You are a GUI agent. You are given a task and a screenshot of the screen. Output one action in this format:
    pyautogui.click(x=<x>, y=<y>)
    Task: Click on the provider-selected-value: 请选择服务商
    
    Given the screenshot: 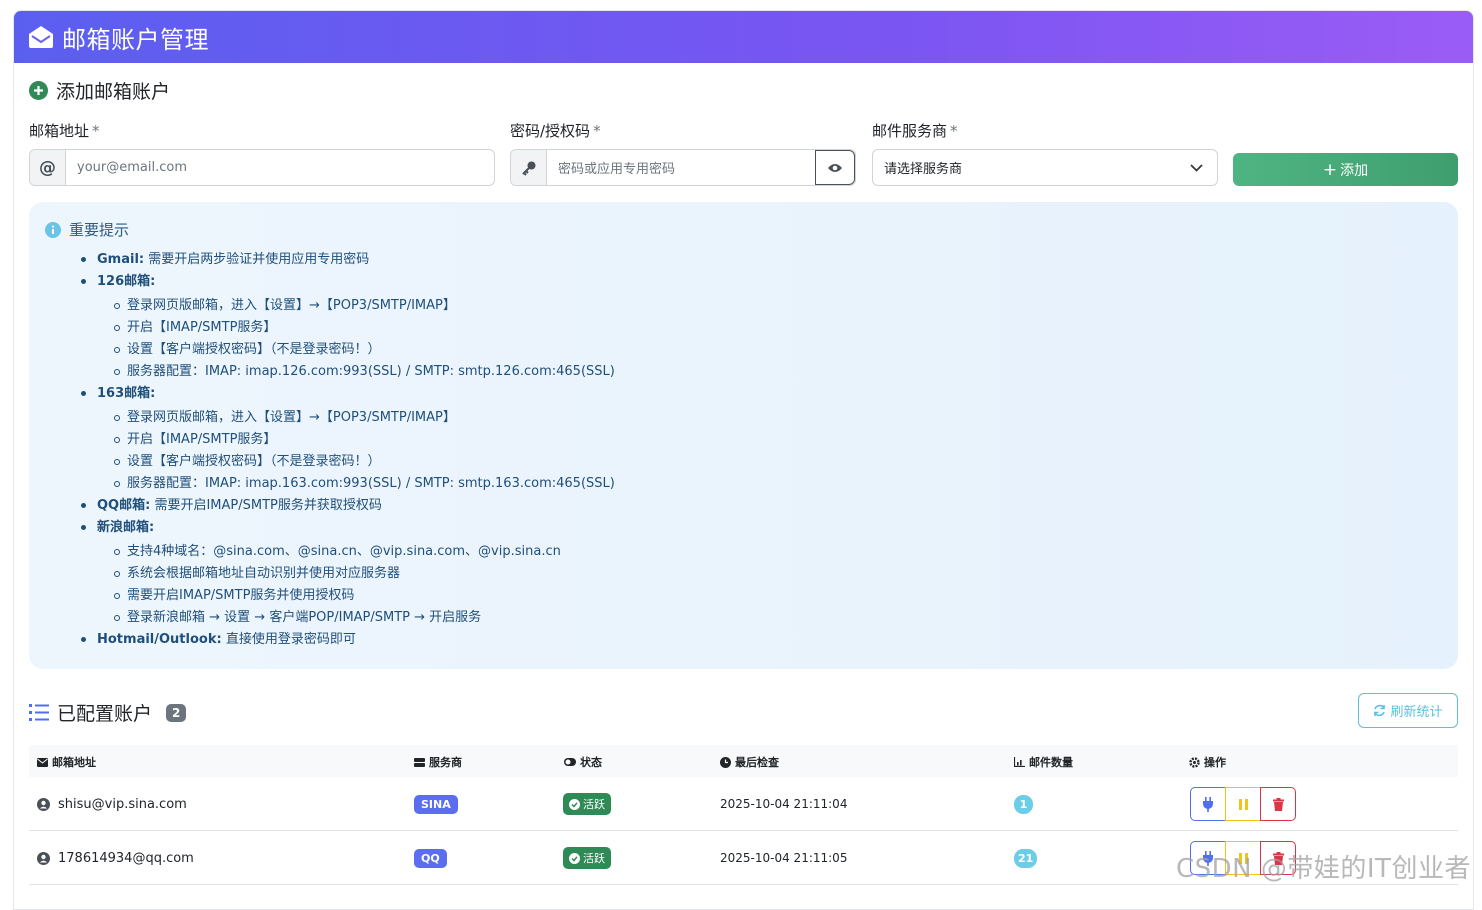 What is the action you would take?
    pyautogui.click(x=923, y=169)
    